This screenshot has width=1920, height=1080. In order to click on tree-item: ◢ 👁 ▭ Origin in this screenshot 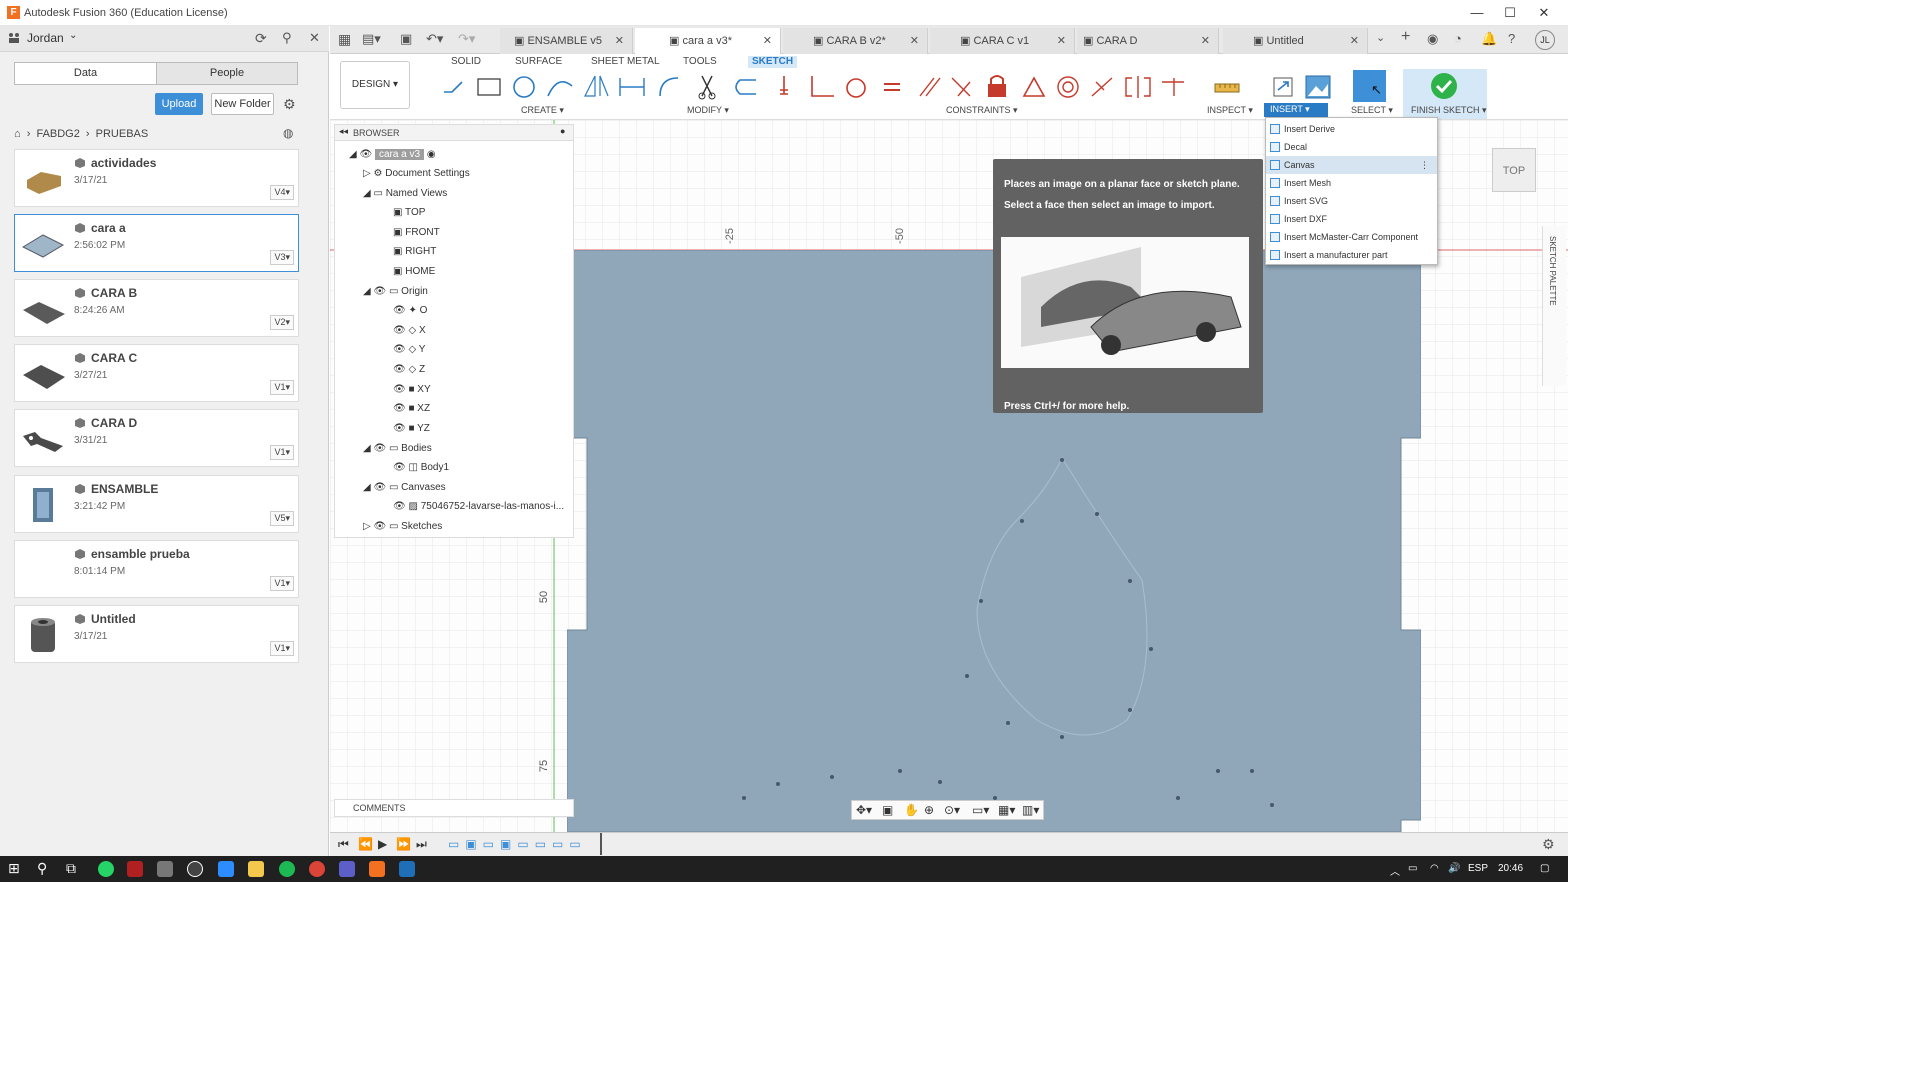, I will do `click(395, 292)`.